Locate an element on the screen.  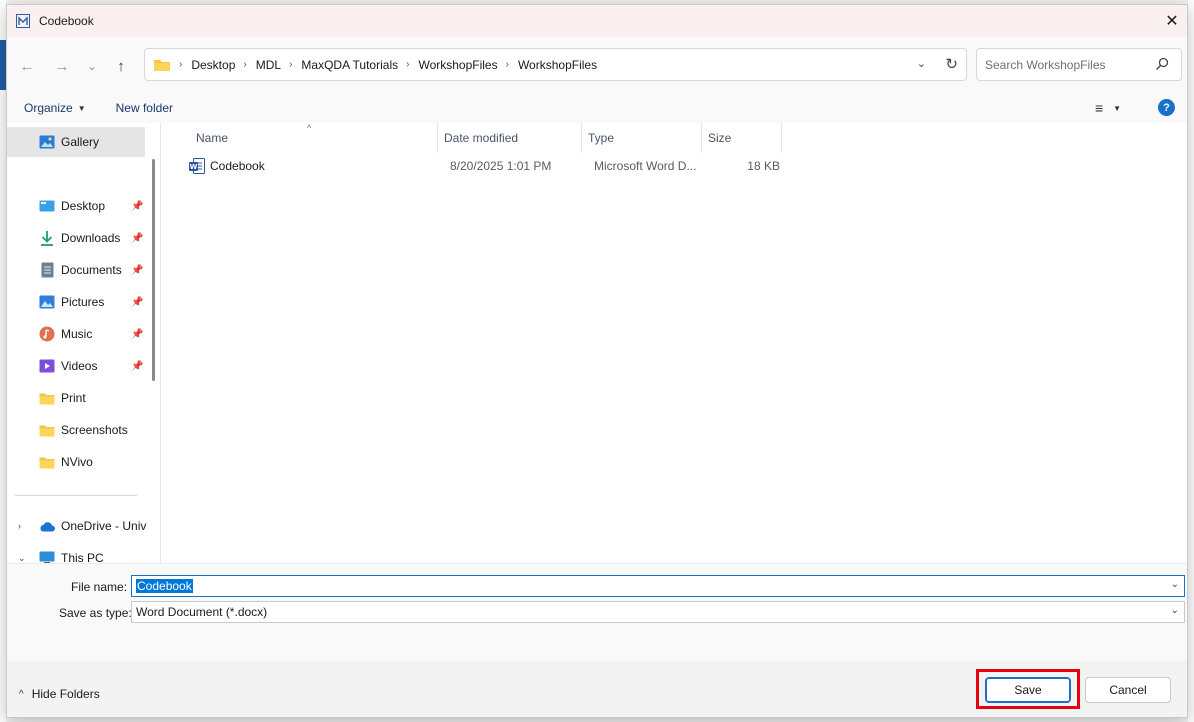
save-as-type-value: Word Document (*.docx) is located at coordinates (202, 612).